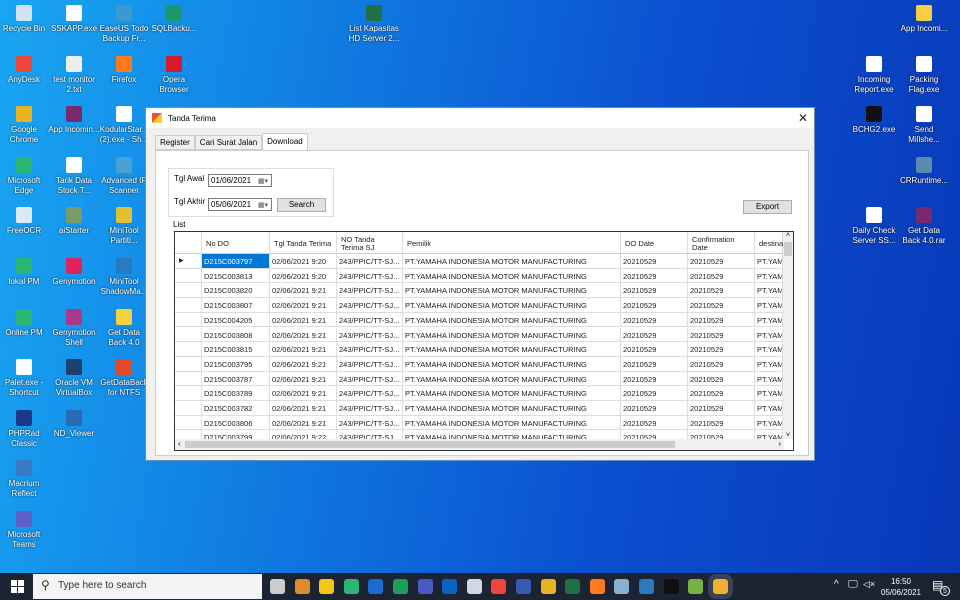  Describe the element at coordinates (236, 320) in the screenshot. I see `table-cell: D215C004205` at that location.